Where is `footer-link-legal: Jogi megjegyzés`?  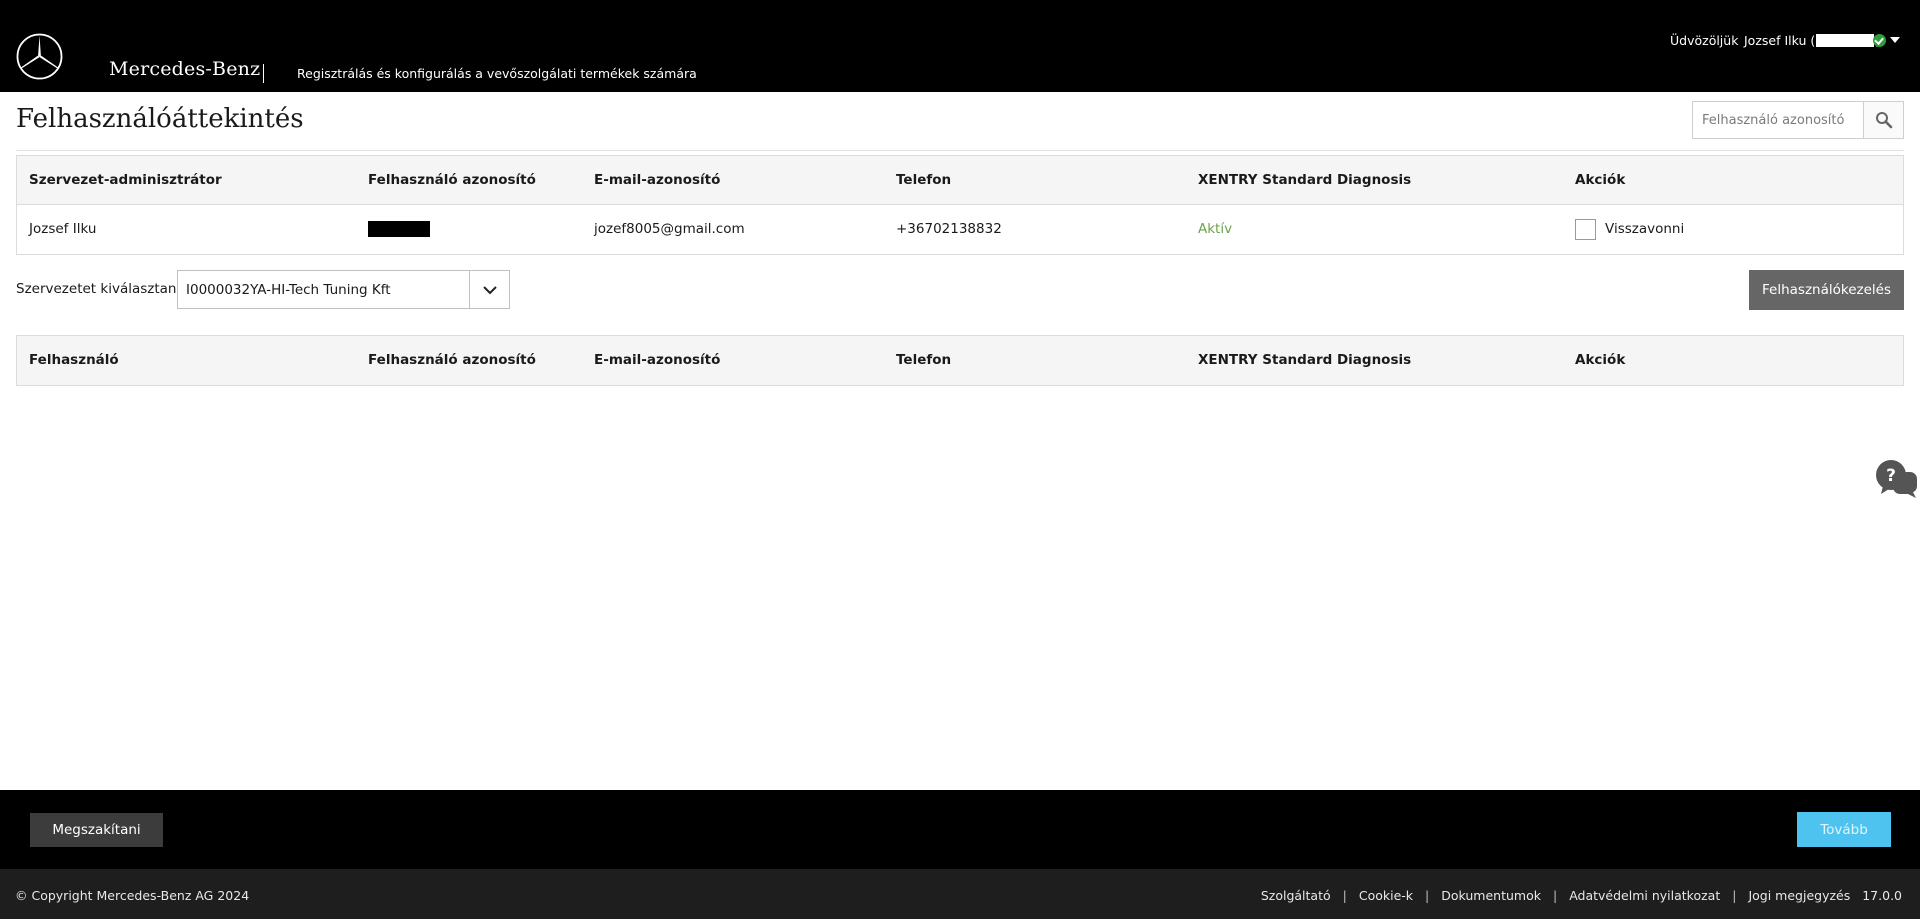
footer-link-legal: Jogi megjegyzés is located at coordinates (1799, 895).